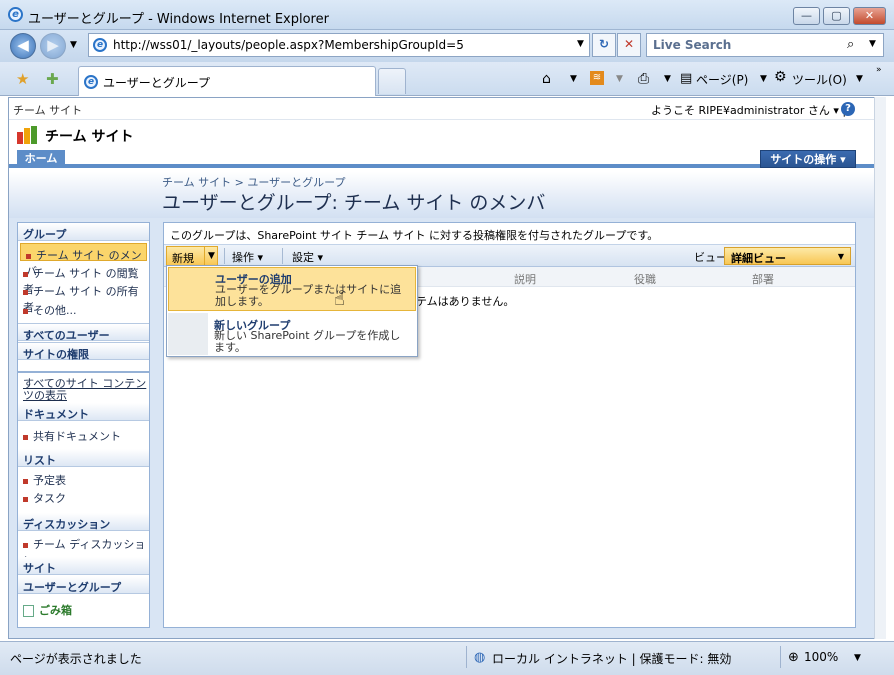 The height and width of the screenshot is (675, 894). Describe the element at coordinates (611, 658) in the screenshot. I see `security-zone: ローカル イントラネット | 保護モード: 無効` at that location.